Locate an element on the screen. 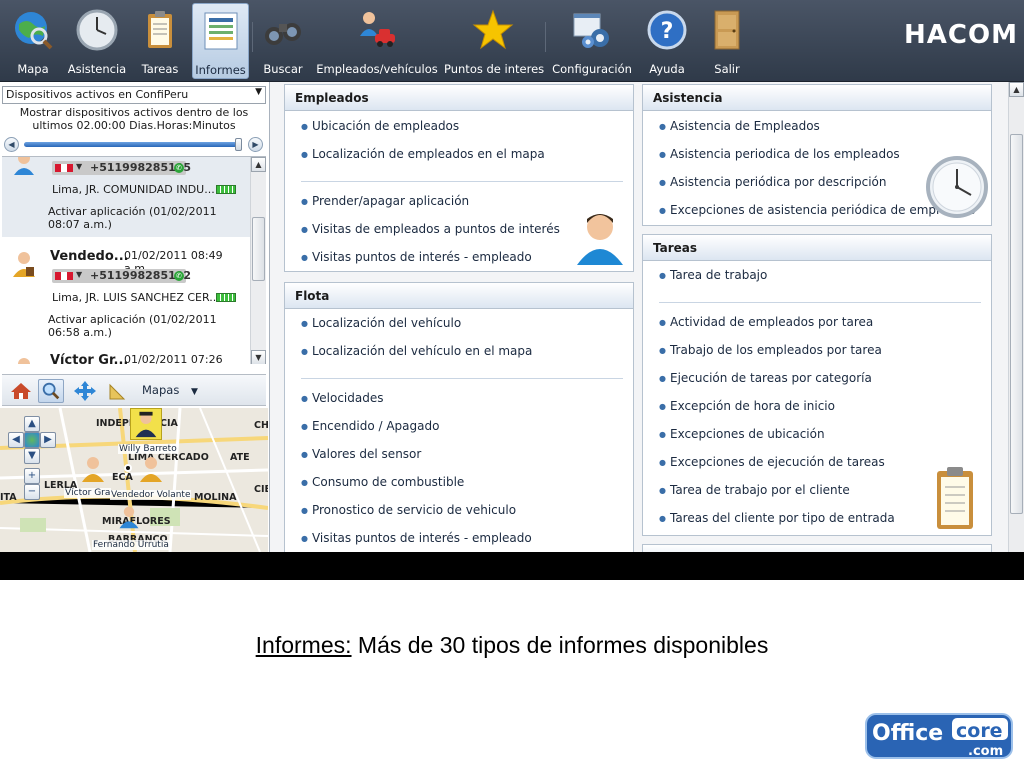  peru-flag-icon is located at coordinates (64, 276).